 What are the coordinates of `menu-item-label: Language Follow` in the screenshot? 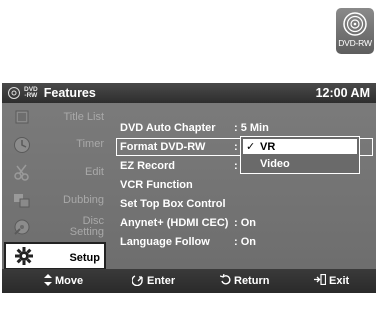 It's located at (165, 242).